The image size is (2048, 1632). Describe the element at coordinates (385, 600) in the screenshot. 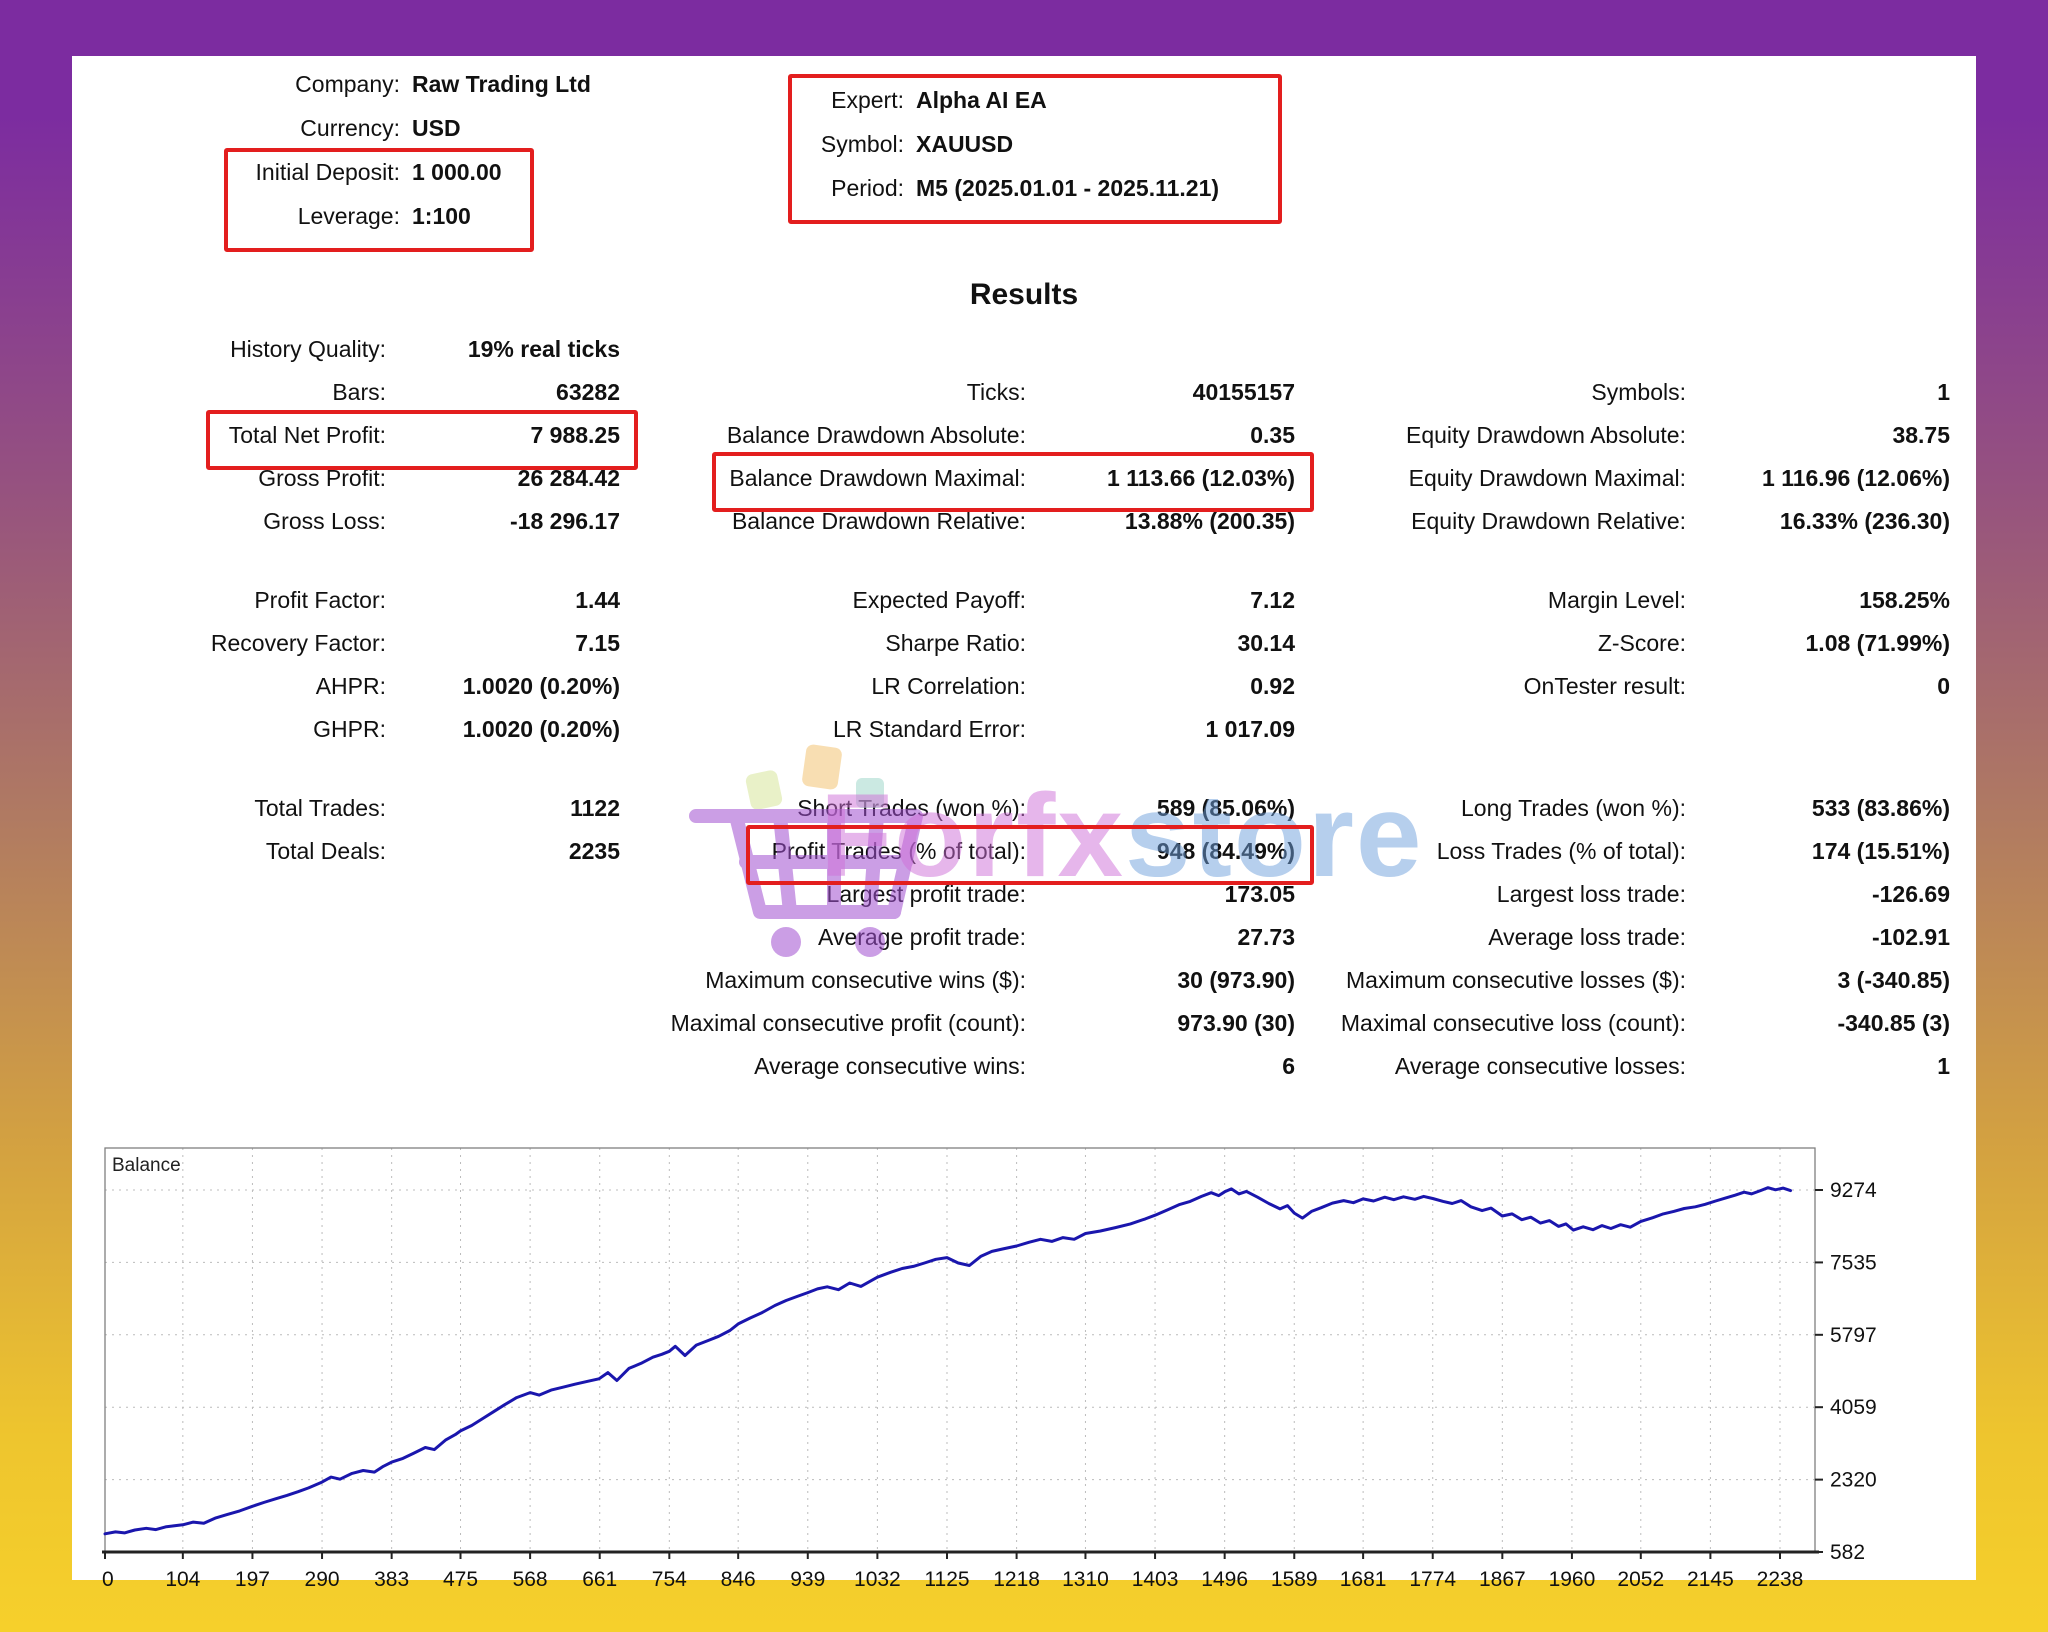

I see `stat-row: Profit Factor: 1.44` at that location.